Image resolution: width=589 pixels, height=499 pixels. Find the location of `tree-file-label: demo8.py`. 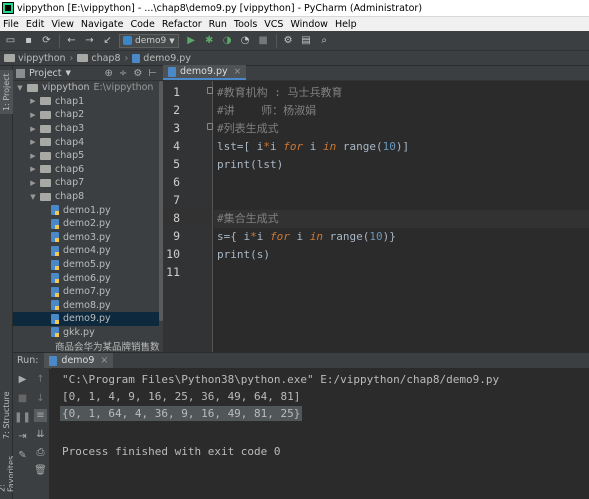

tree-file-label: demo8.py is located at coordinates (87, 305).